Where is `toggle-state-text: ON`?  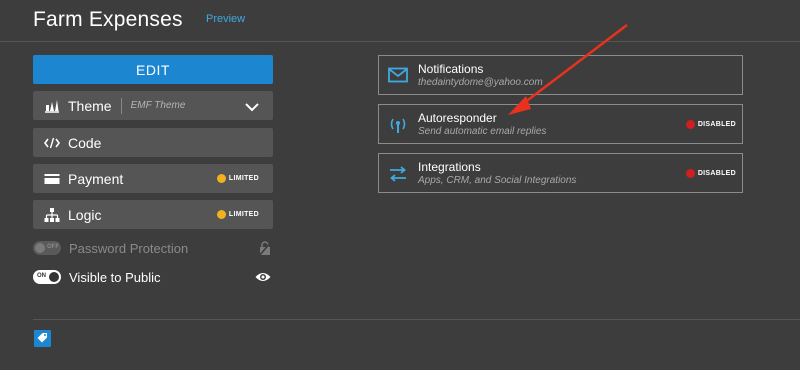 toggle-state-text: ON is located at coordinates (41, 276).